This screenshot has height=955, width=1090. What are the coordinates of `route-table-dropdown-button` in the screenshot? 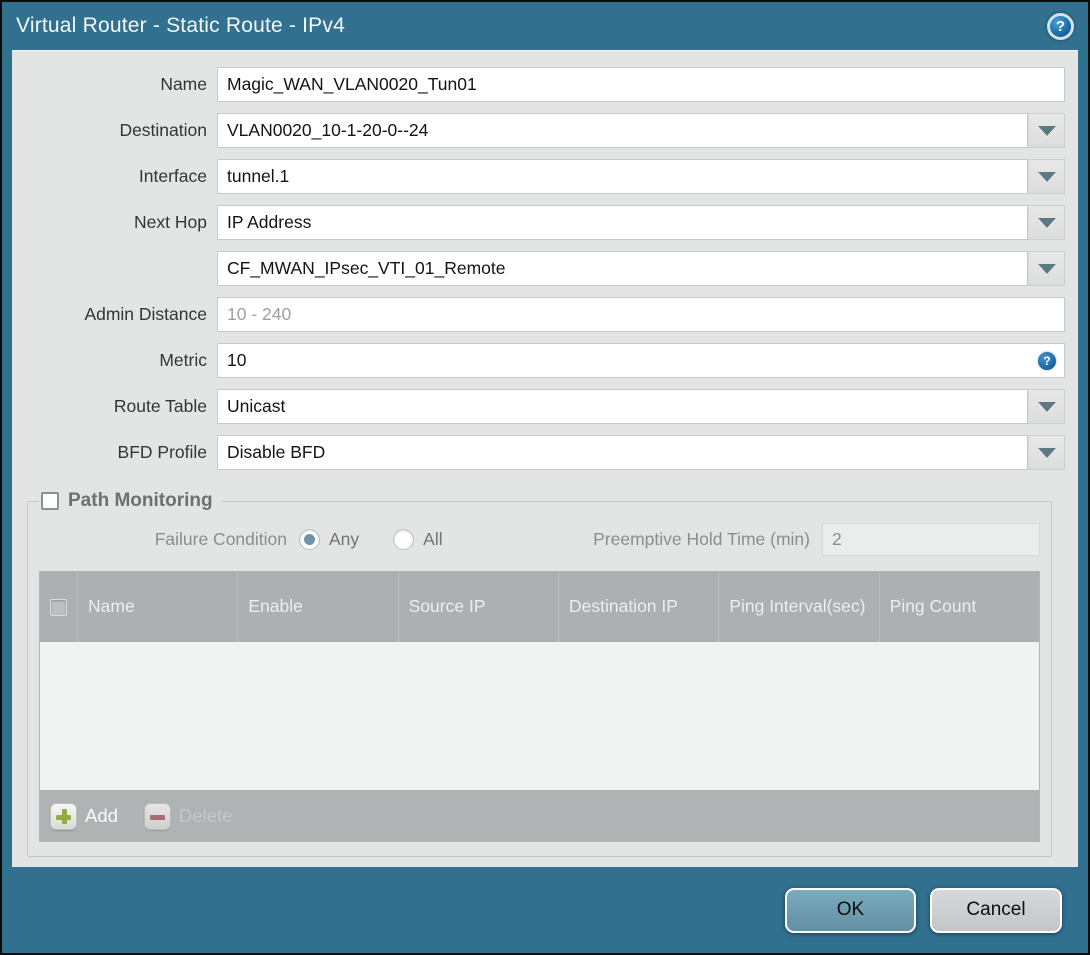 It's located at (1046, 406).